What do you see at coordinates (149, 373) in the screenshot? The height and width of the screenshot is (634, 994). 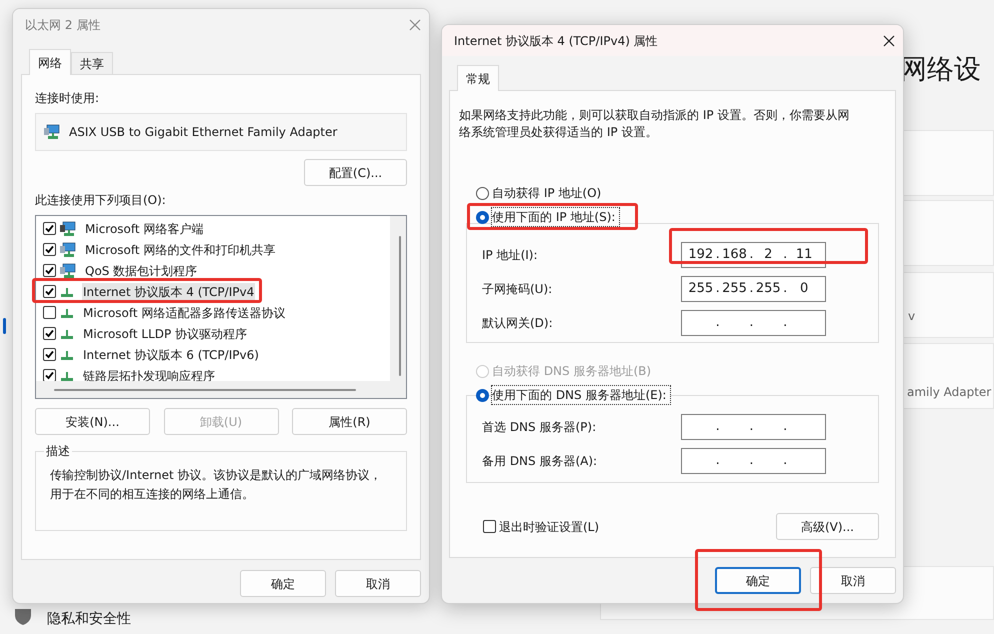 I see `list-item: 链路层拓扑发现响应程序` at bounding box center [149, 373].